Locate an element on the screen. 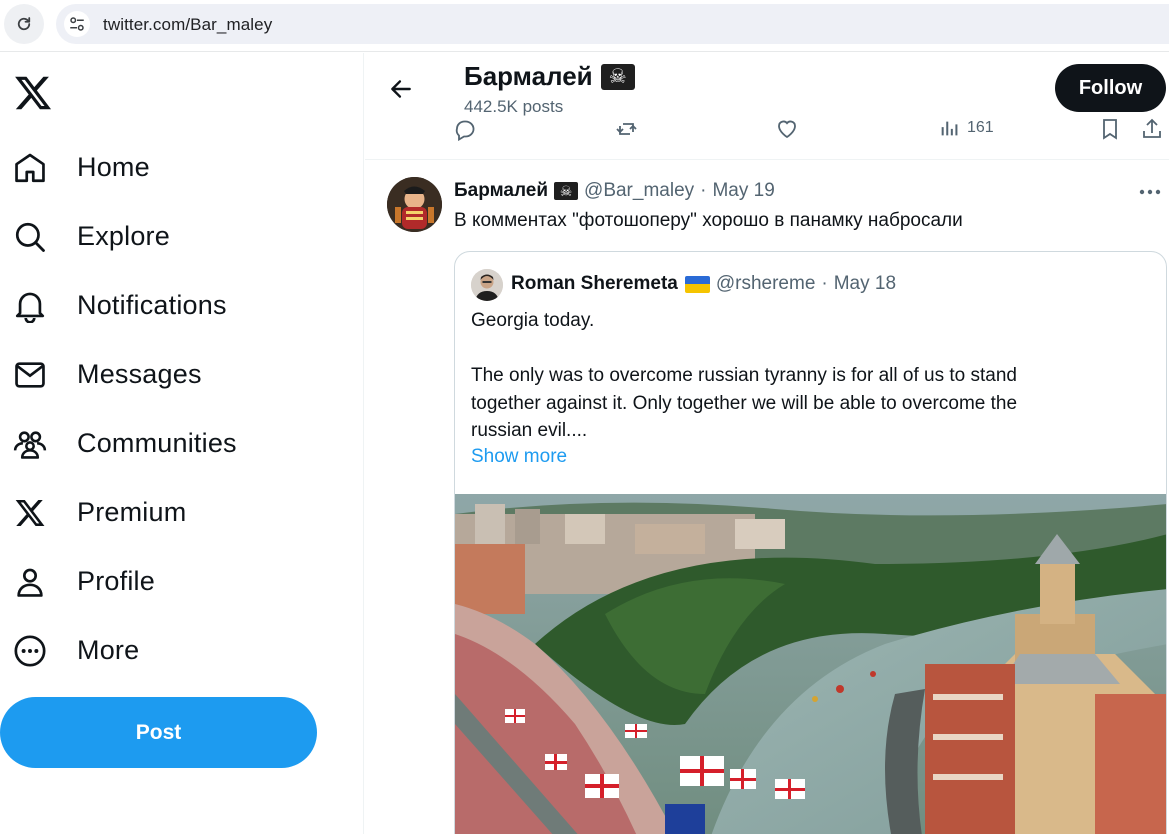 The width and height of the screenshot is (1169, 834). profile-name: Бармалей is located at coordinates (528, 76).